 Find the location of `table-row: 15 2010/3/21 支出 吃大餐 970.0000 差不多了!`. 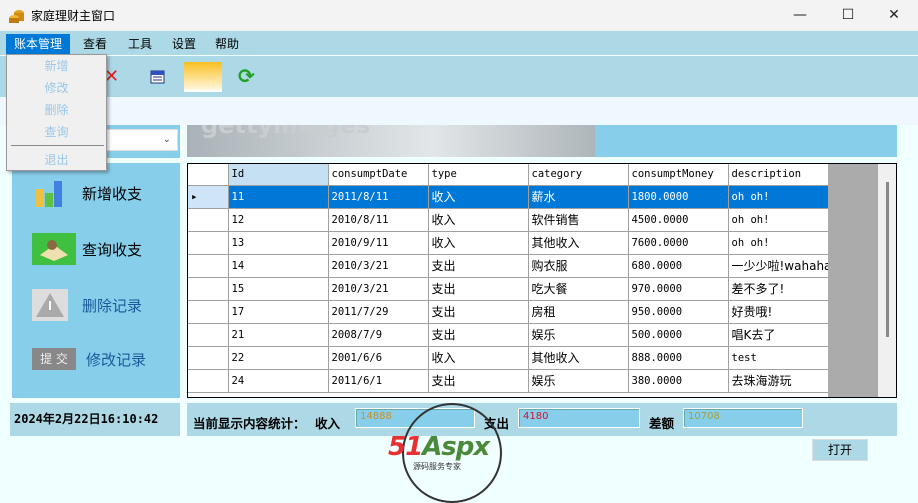

table-row: 15 2010/3/21 支出 吃大餐 970.0000 差不多了! is located at coordinates (510, 289).